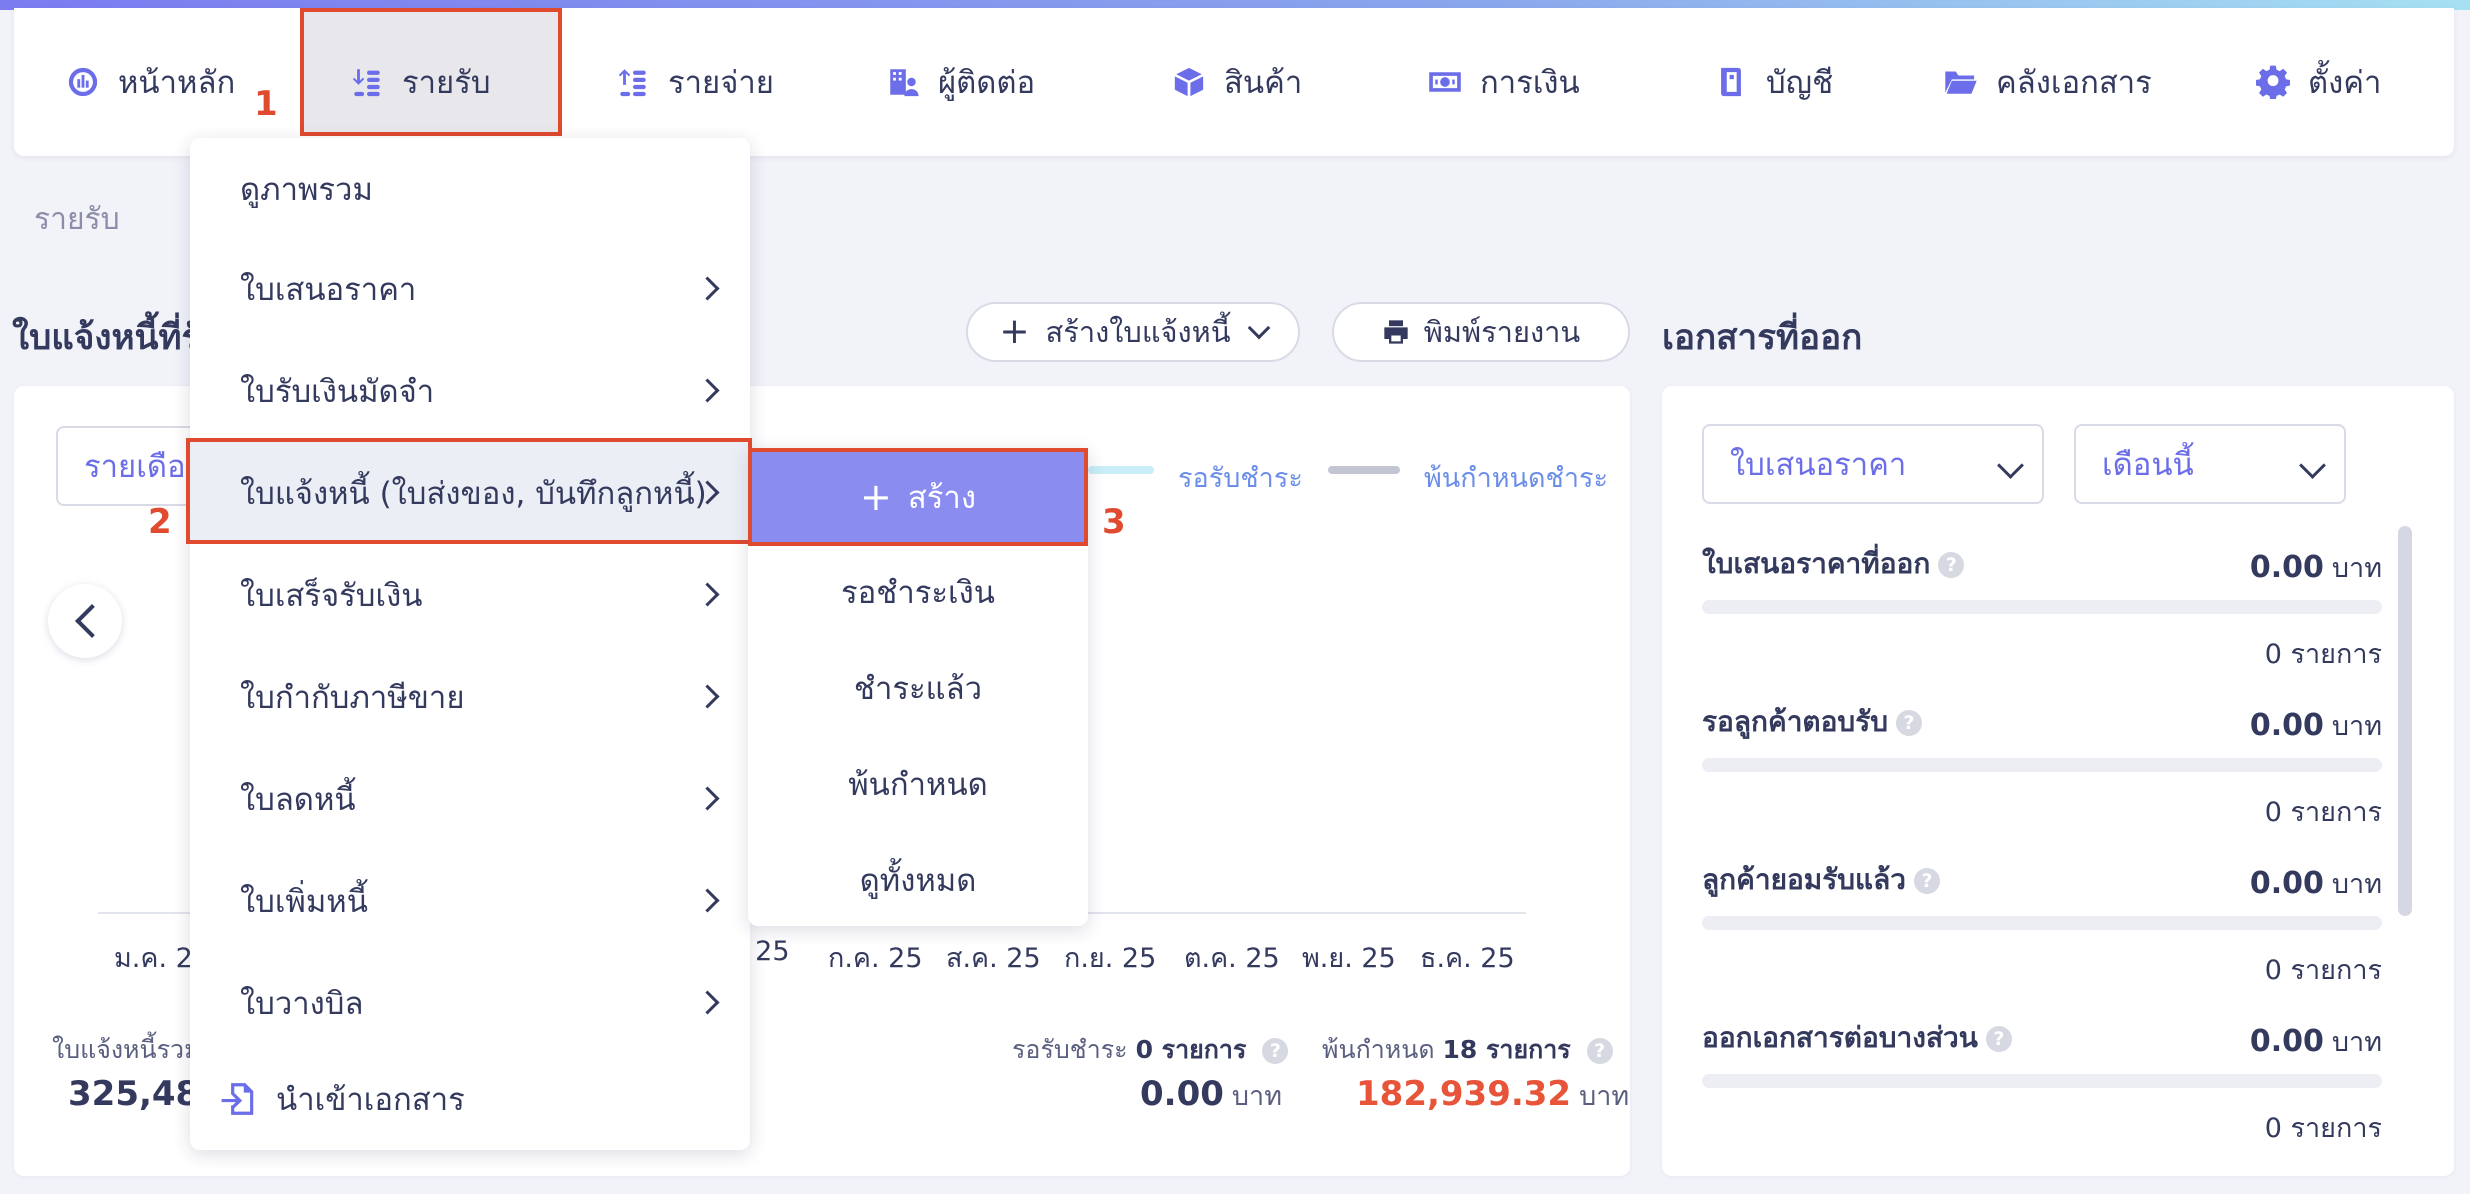  I want to click on pending-summary: รอรับชำระ 0 รายการ ?, so click(1150, 1050).